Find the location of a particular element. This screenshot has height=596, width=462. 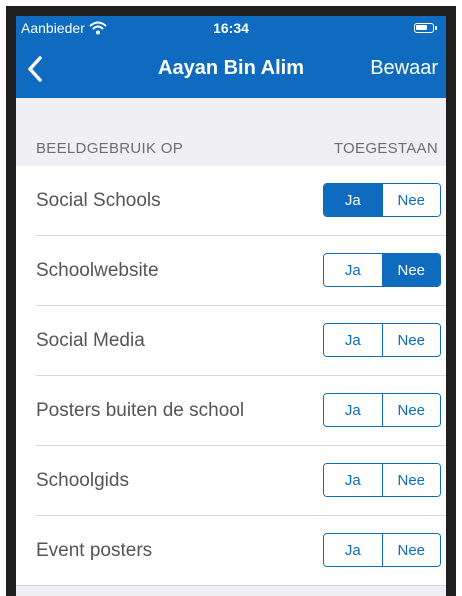

section-header-right: TOEGESTAAN is located at coordinates (385, 148).